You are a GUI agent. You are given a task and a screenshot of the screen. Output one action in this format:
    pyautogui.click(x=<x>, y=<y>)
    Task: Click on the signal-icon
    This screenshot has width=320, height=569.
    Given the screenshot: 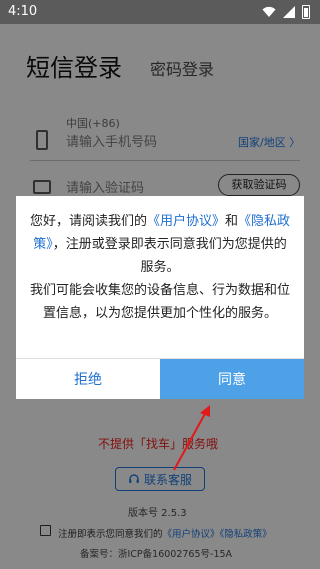 What is the action you would take?
    pyautogui.click(x=289, y=12)
    